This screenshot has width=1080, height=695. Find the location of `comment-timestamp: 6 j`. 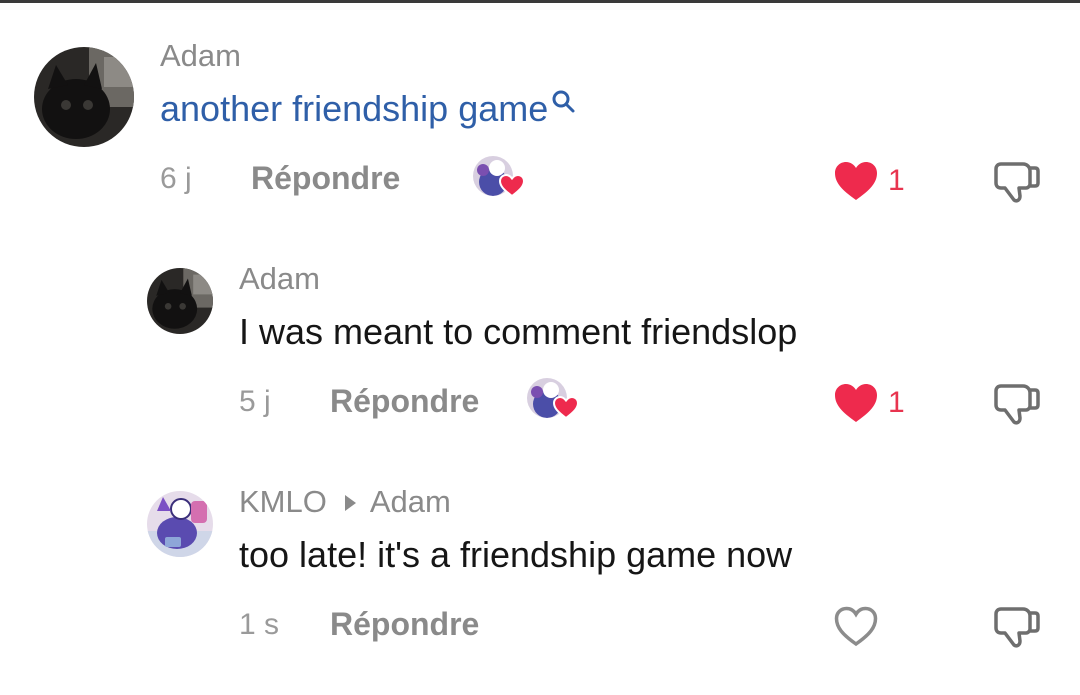

comment-timestamp: 6 j is located at coordinates (176, 178).